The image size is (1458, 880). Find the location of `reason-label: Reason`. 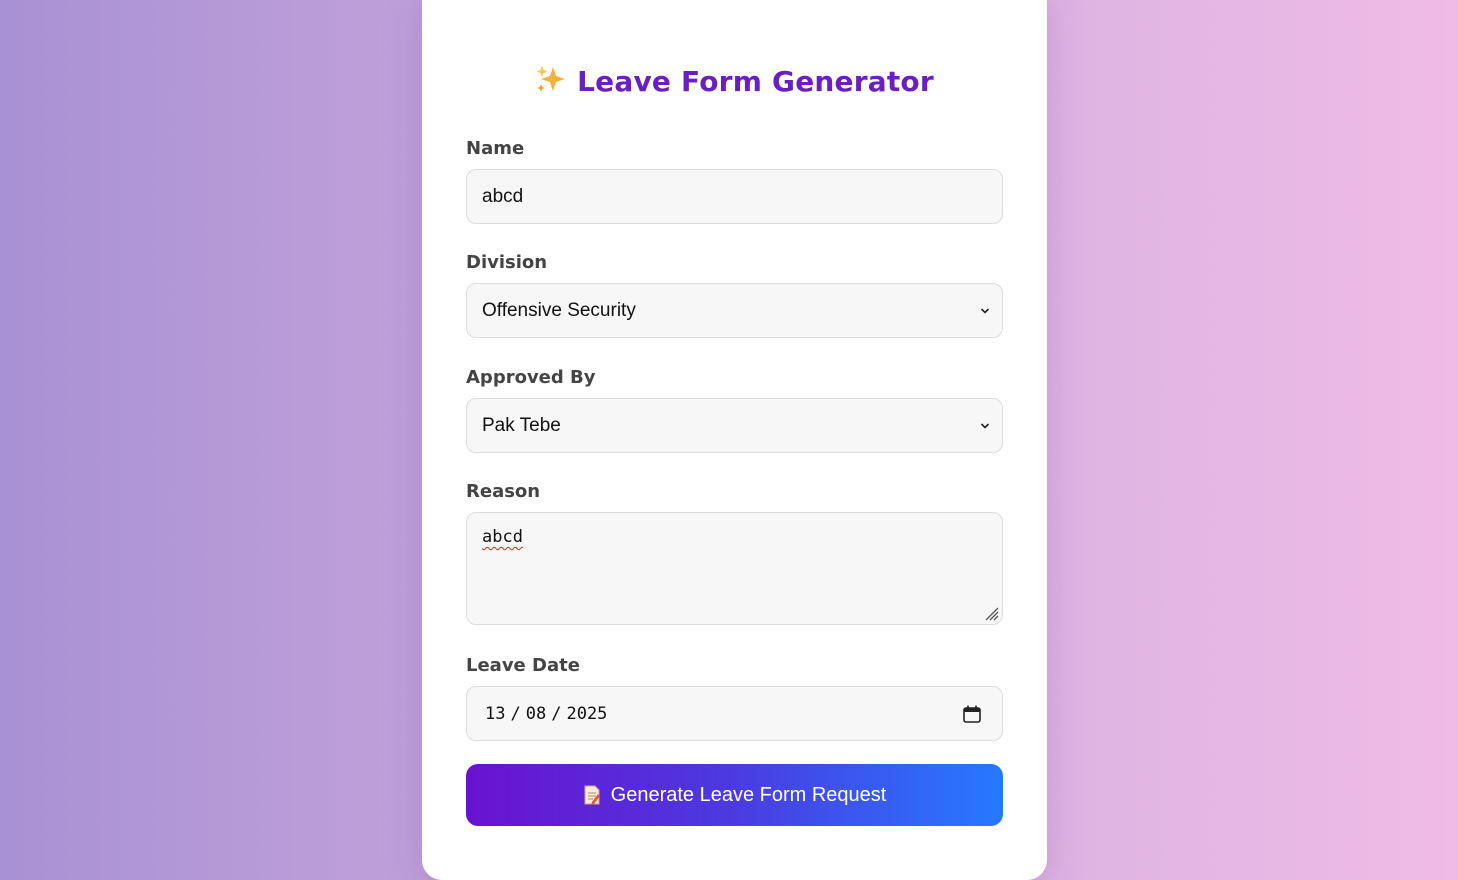

reason-label: Reason is located at coordinates (503, 491).